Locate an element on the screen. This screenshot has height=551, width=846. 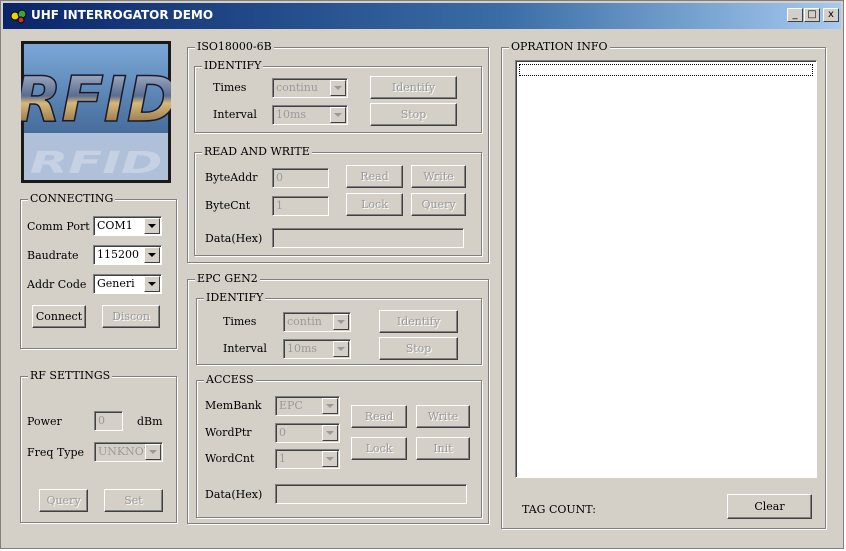
epc-read-button: Read is located at coordinates (379, 416).